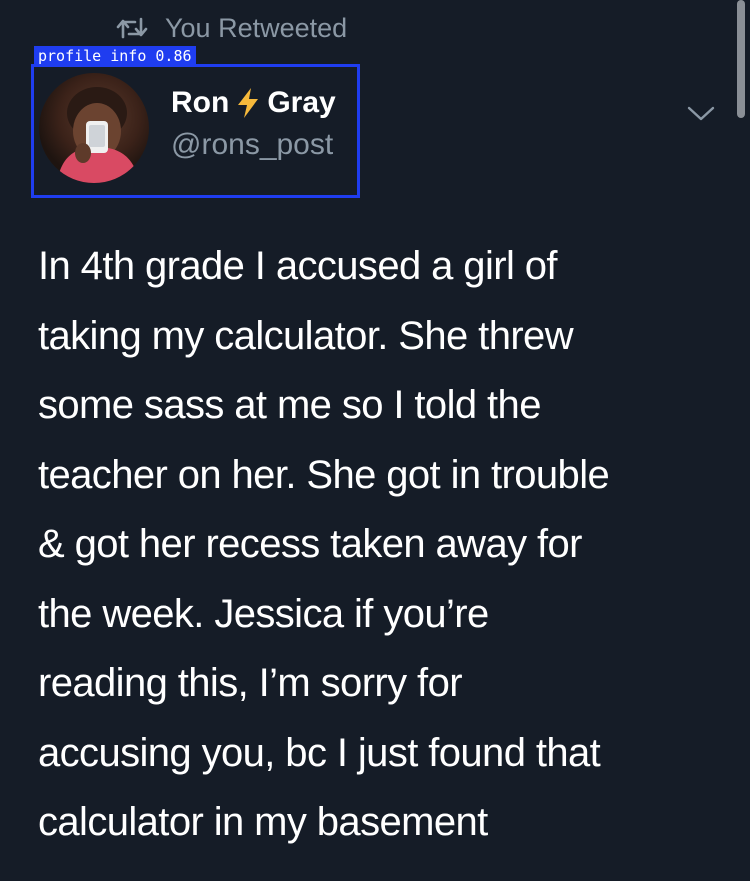 Image resolution: width=750 pixels, height=881 pixels. I want to click on display-name-last: Gray, so click(301, 102).